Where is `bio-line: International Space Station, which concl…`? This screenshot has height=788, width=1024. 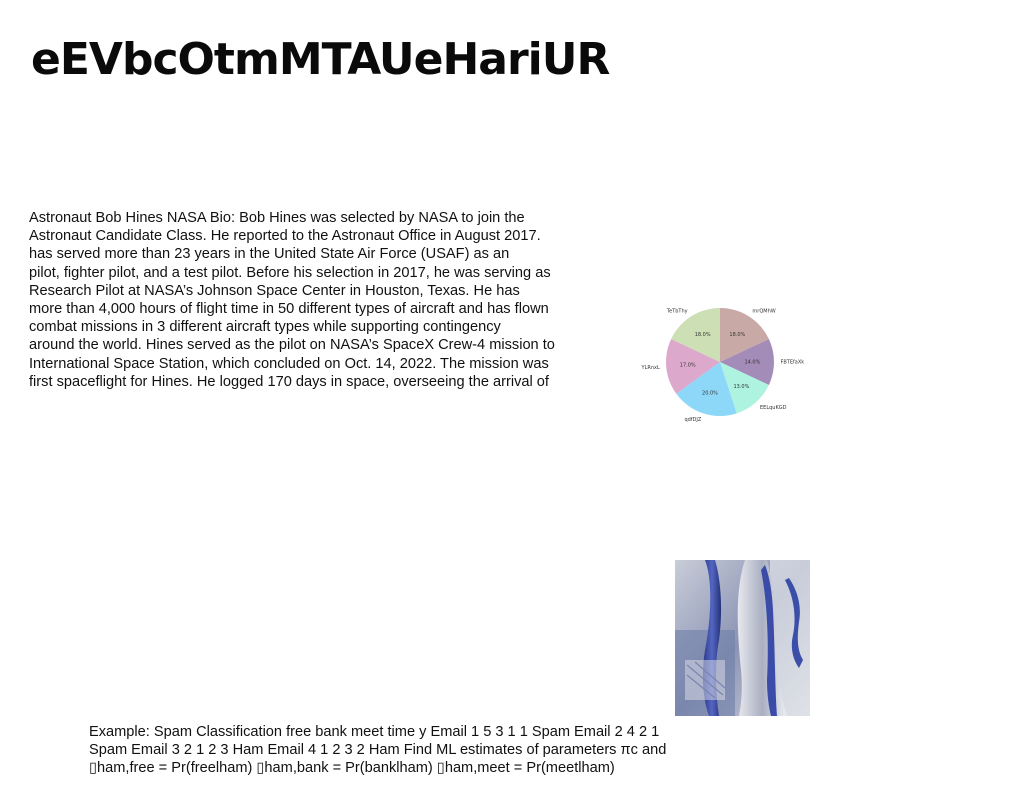
bio-line: International Space Station, which concl… is located at coordinates (289, 363).